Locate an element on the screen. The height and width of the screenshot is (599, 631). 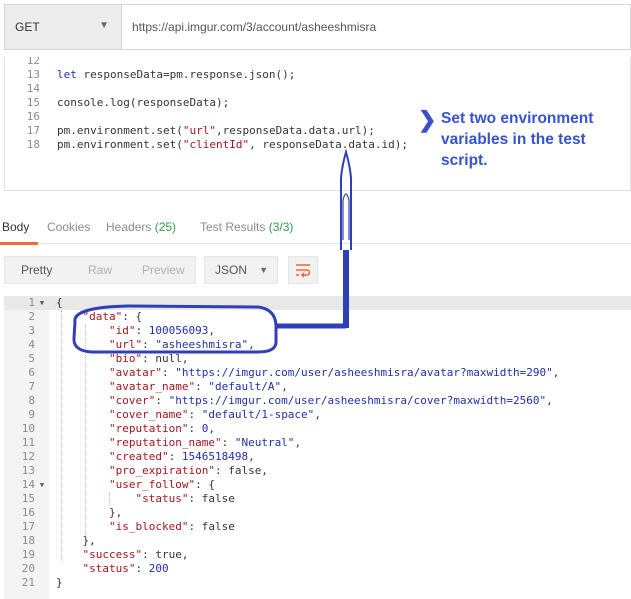
script-line: 12 is located at coordinates (31, 62).